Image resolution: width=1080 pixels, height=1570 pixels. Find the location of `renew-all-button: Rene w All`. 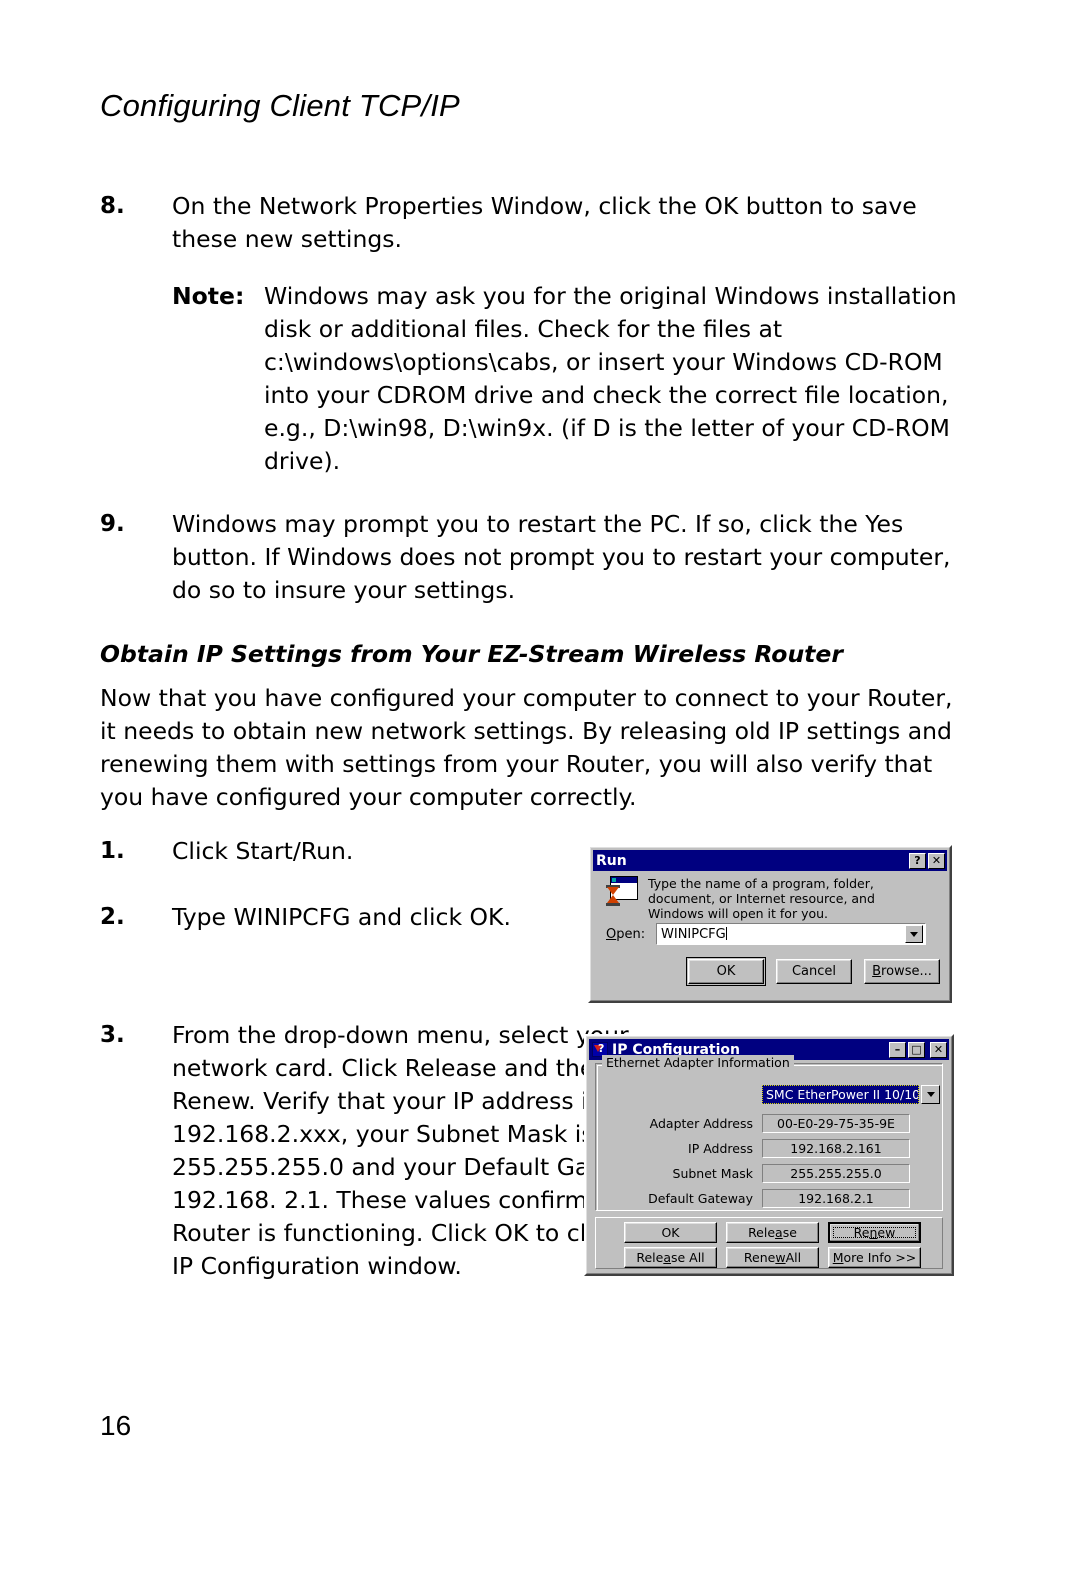

renew-all-button: Rene w All is located at coordinates (772, 1257).